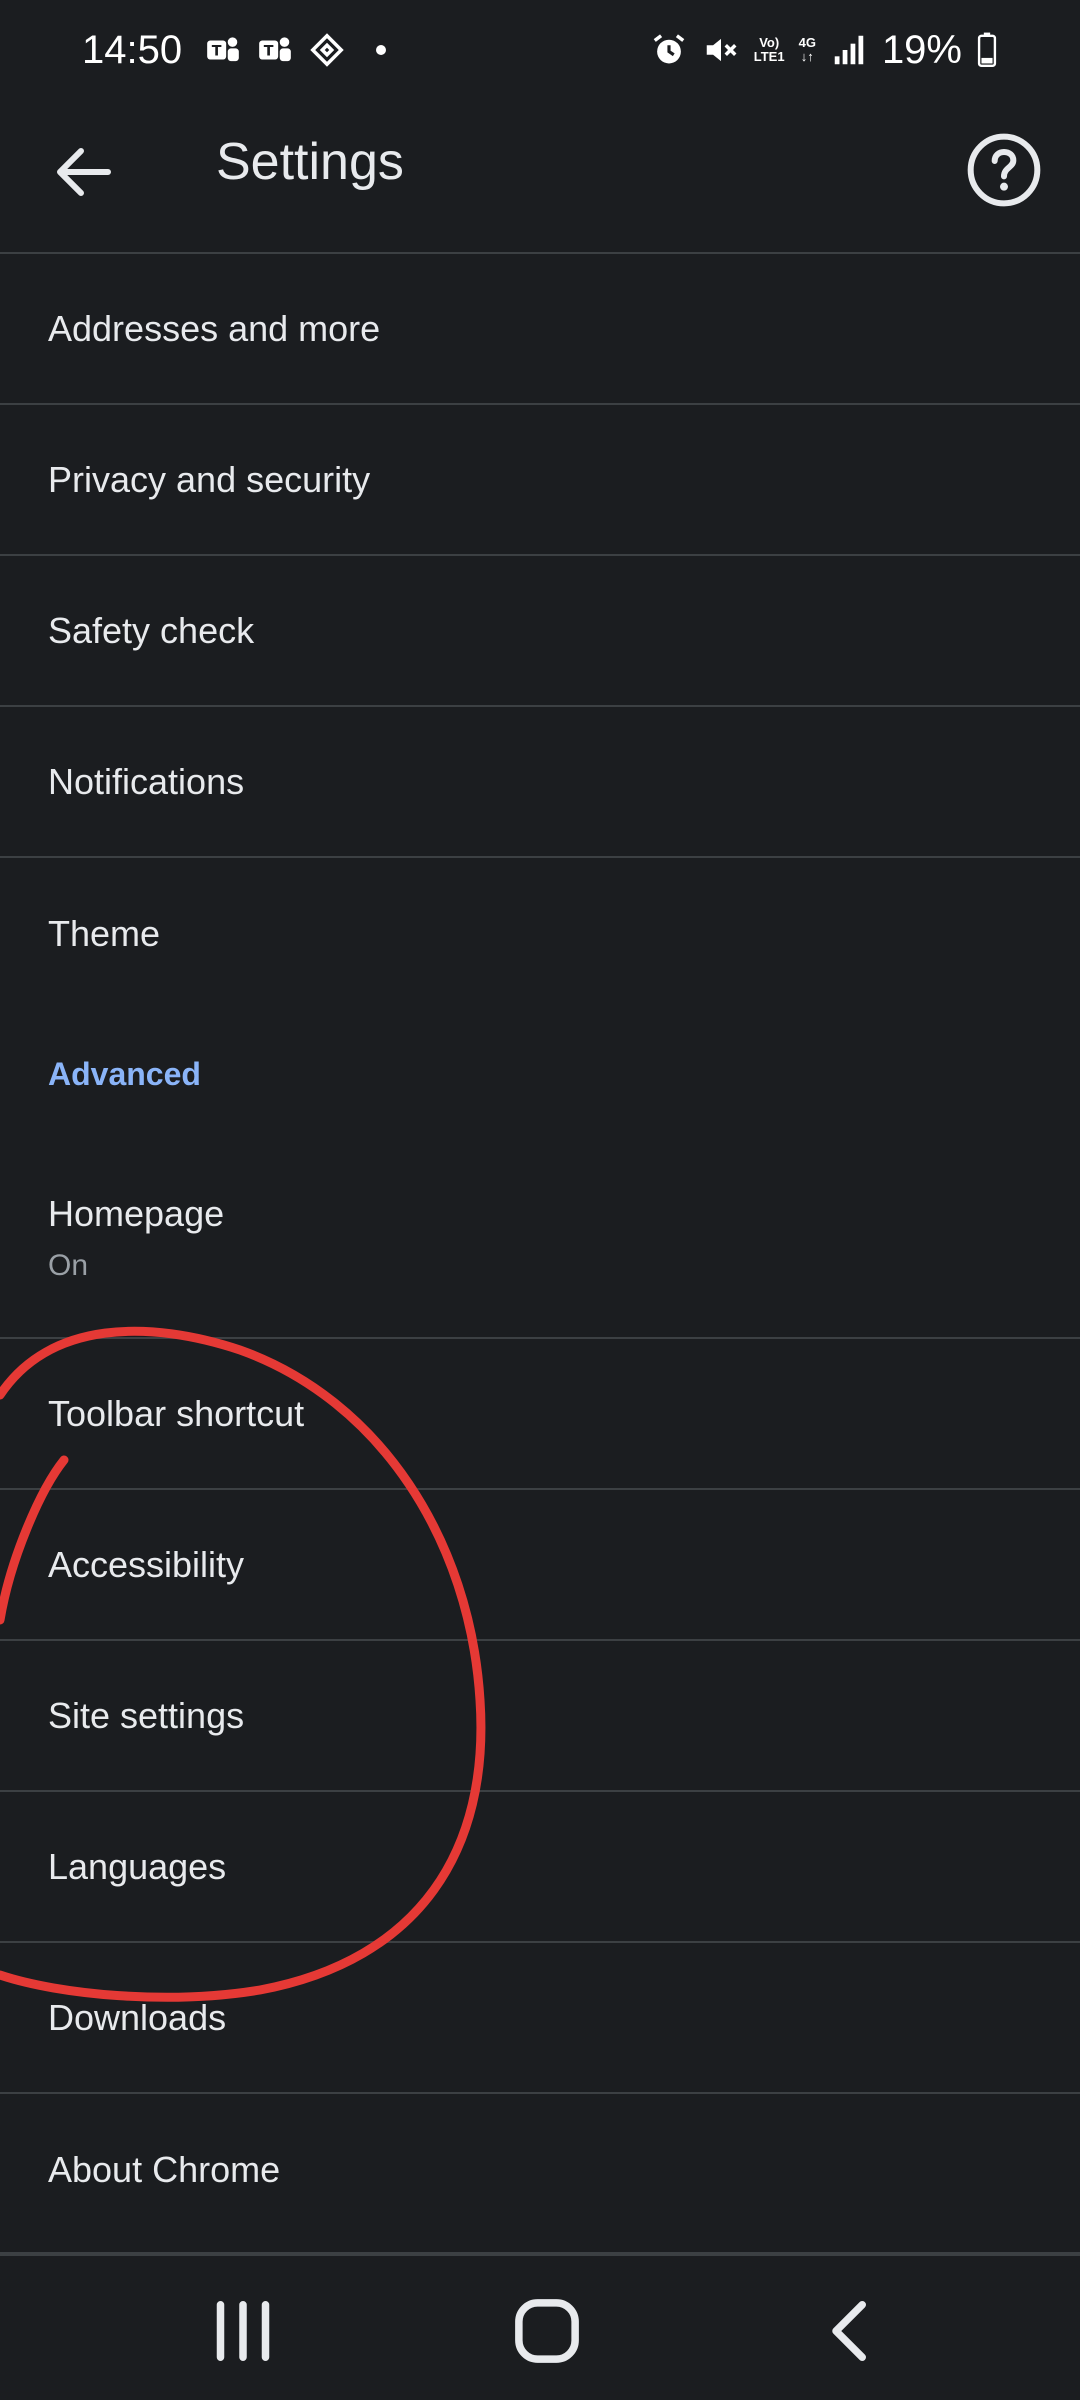 This screenshot has height=2400, width=1080. I want to click on home-button, so click(547, 2331).